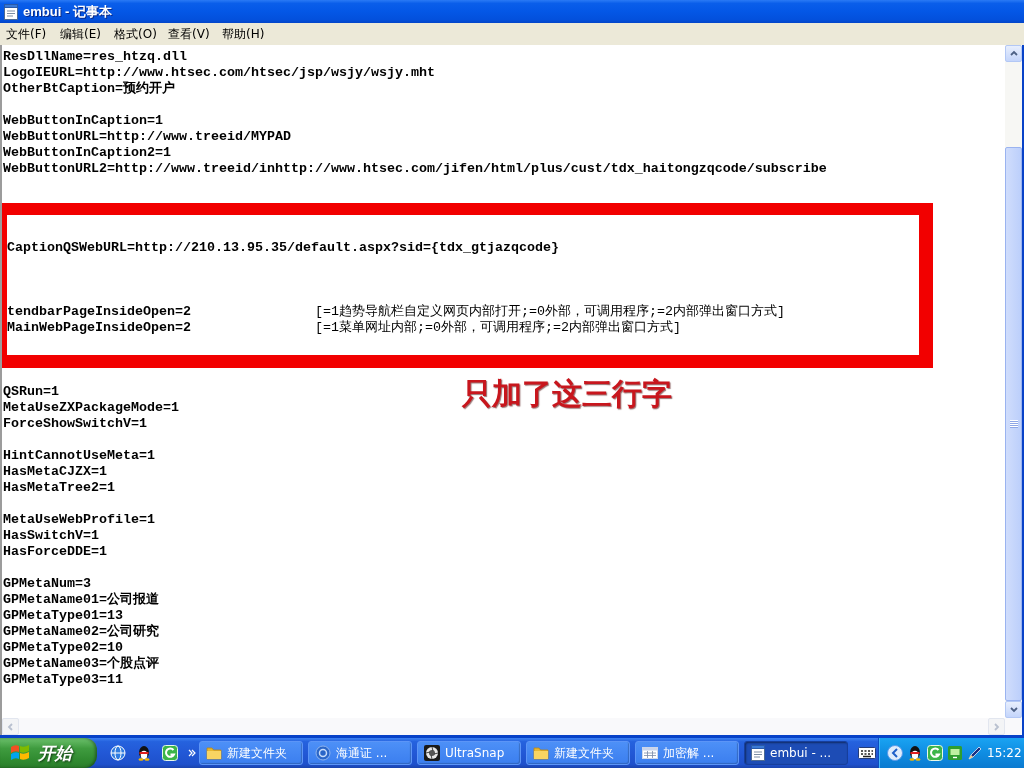 The height and width of the screenshot is (768, 1024). I want to click on line-comment: [=1菜单网址内部;=0外部，可调用程序;=2内部弹出窗口方式], so click(498, 328).